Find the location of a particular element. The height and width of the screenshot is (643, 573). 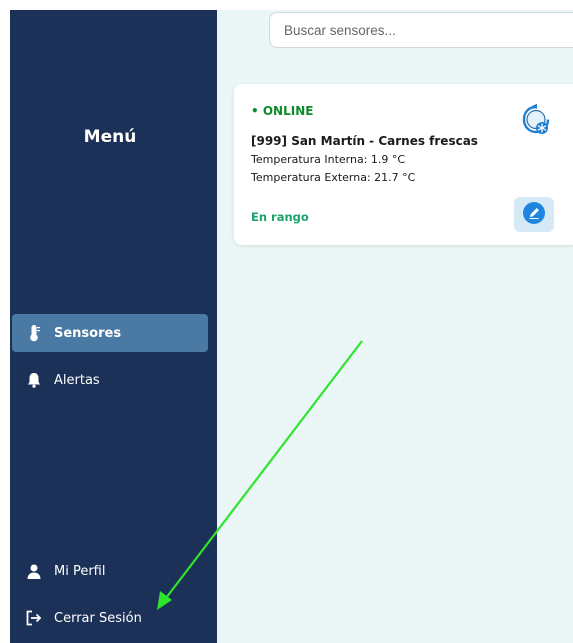

sensor-name: [999] San Martín - Carnes frescas is located at coordinates (364, 141).